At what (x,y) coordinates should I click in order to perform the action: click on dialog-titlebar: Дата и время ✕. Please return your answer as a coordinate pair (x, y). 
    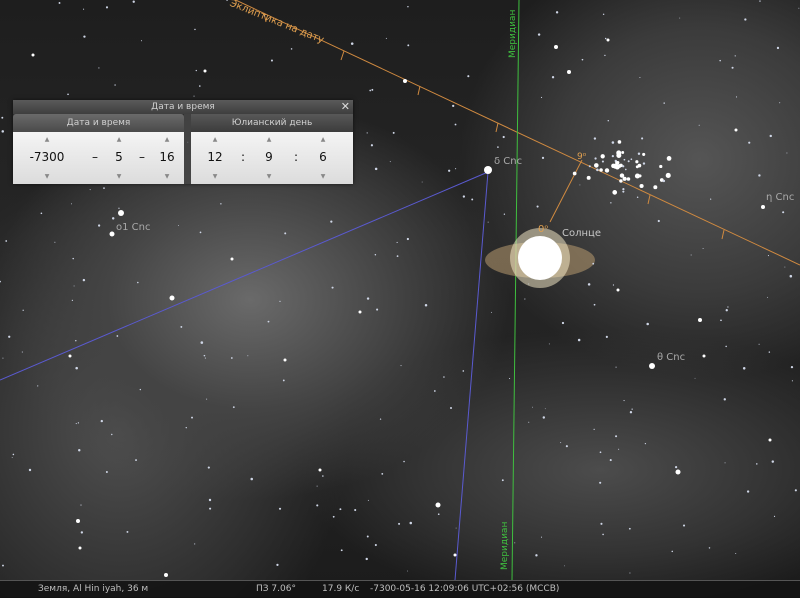
    Looking at the image, I should click on (183, 107).